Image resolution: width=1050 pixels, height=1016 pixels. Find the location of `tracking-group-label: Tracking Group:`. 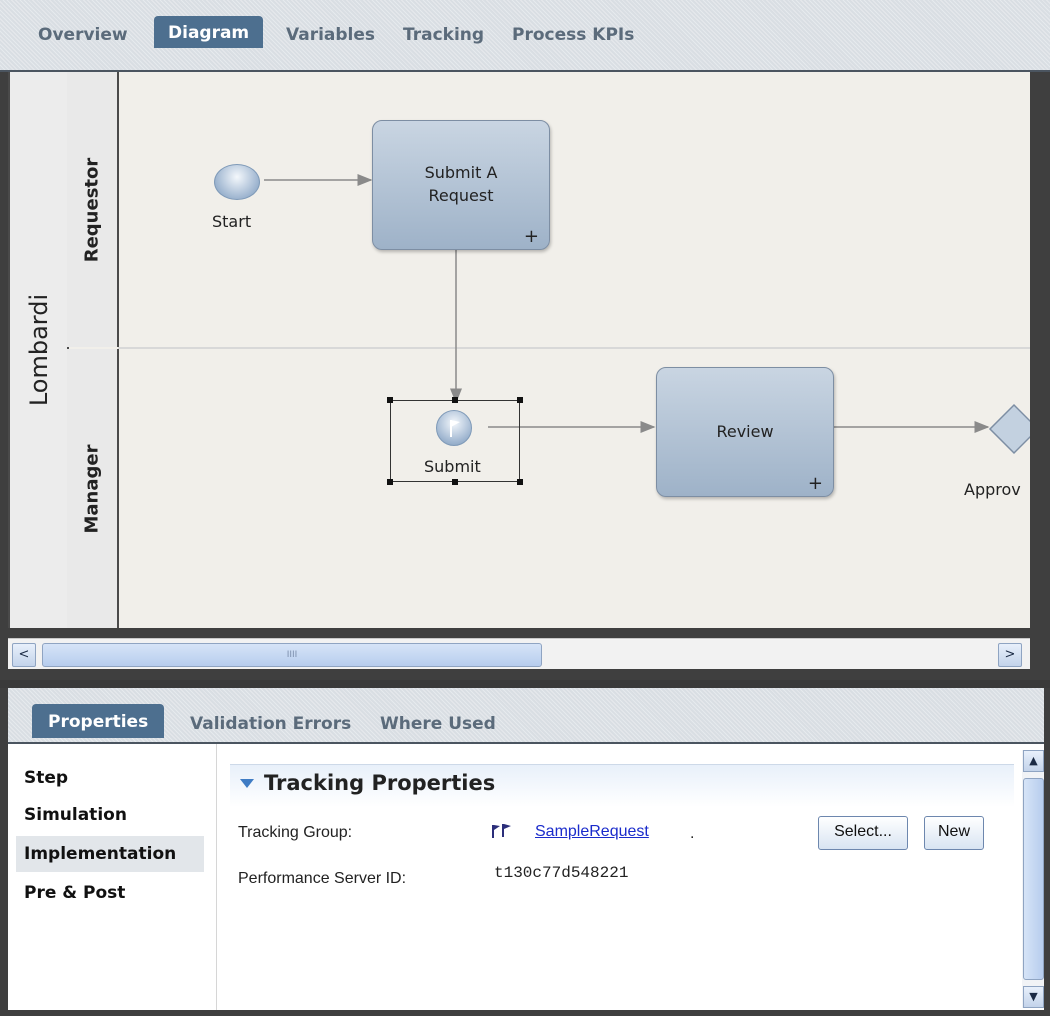

tracking-group-label: Tracking Group: is located at coordinates (295, 832).